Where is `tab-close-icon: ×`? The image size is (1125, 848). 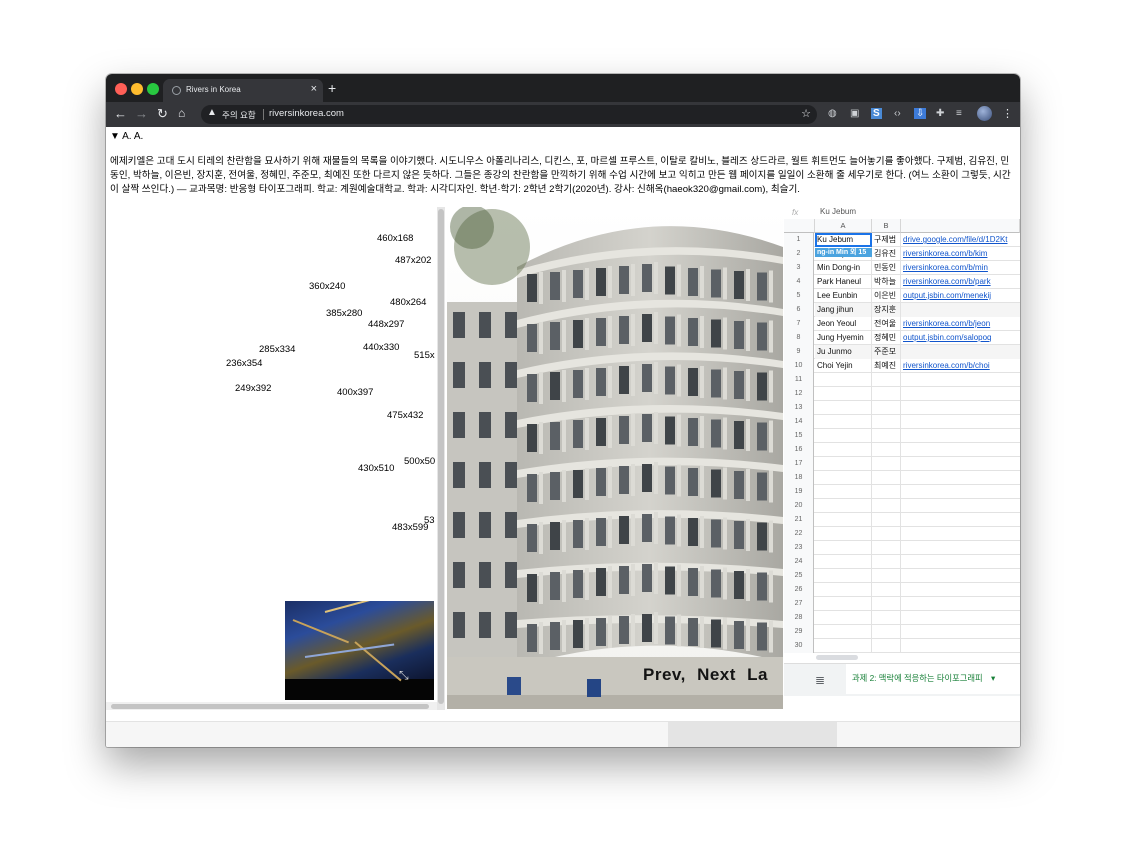
tab-close-icon: × is located at coordinates (314, 89).